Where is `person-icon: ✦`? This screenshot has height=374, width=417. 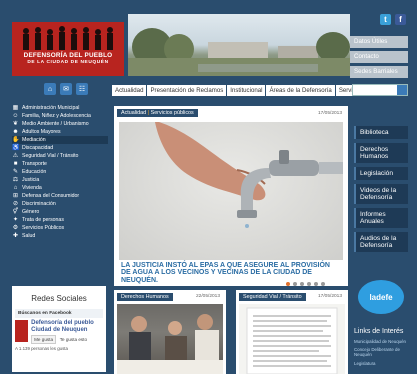 person-icon: ✦ is located at coordinates (15, 220).